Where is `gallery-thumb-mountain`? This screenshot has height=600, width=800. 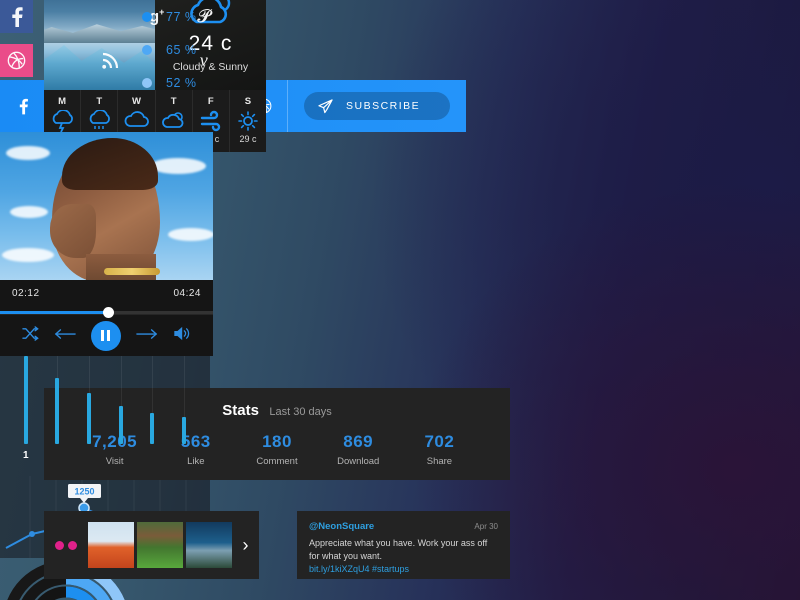
gallery-thumb-mountain is located at coordinates (209, 545).